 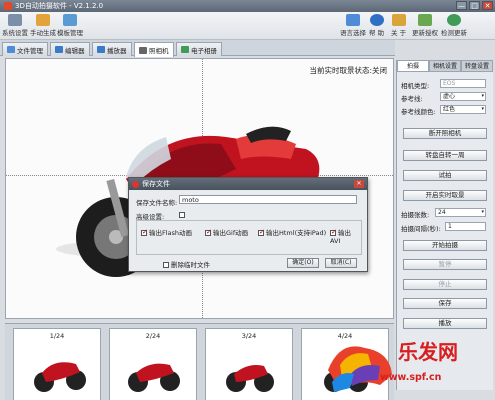 I want to click on gear-icon, so click(x=15, y=20).